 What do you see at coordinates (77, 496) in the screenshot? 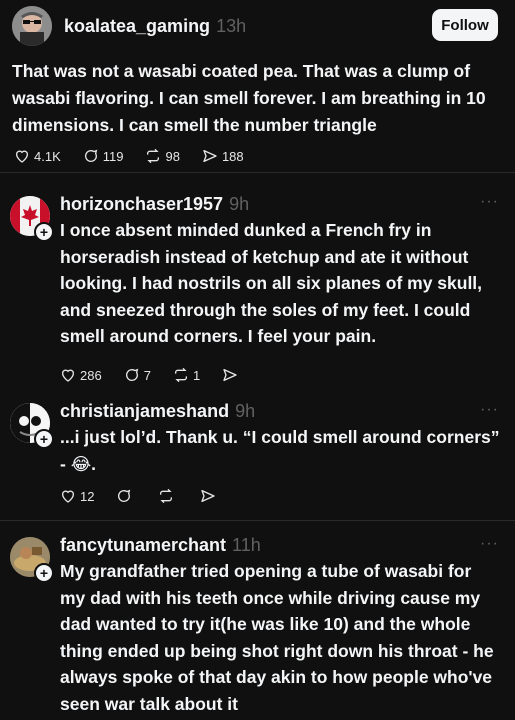
I see `like-button: 12` at bounding box center [77, 496].